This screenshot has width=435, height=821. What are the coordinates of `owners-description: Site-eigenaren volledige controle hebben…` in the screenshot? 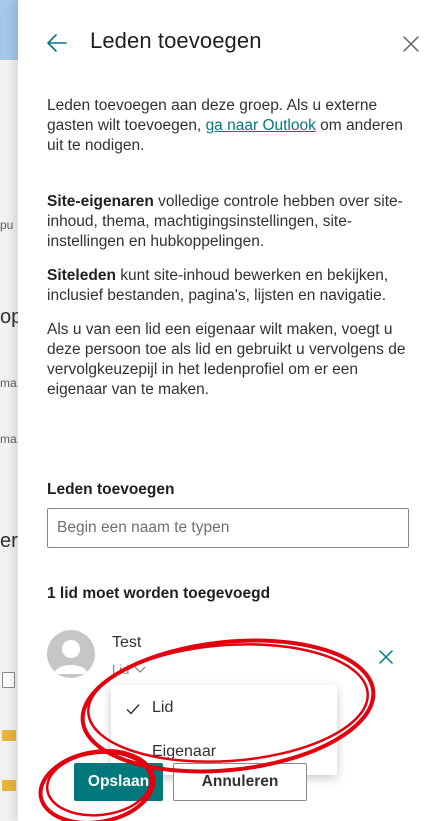 It's located at (232, 222).